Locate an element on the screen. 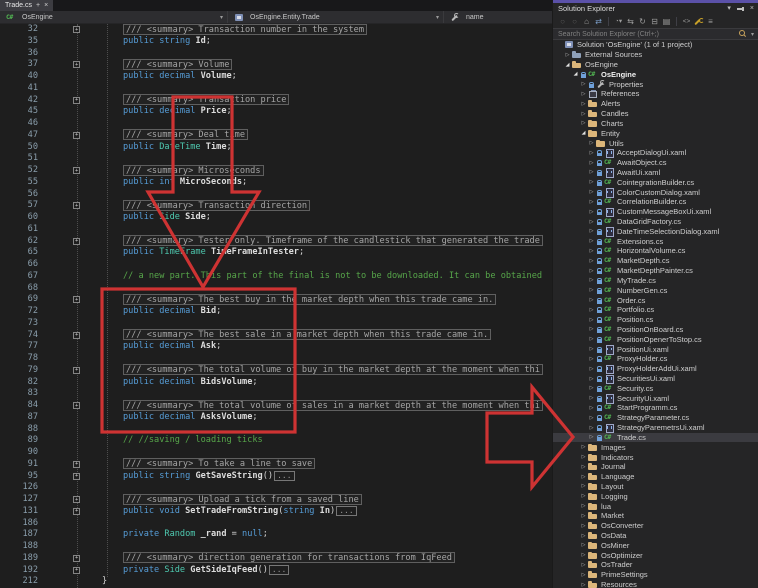  tree-item-solution-osengine-1-of-1-project-: Solution 'OsEngine' (1 of 1 project) is located at coordinates (655, 45).